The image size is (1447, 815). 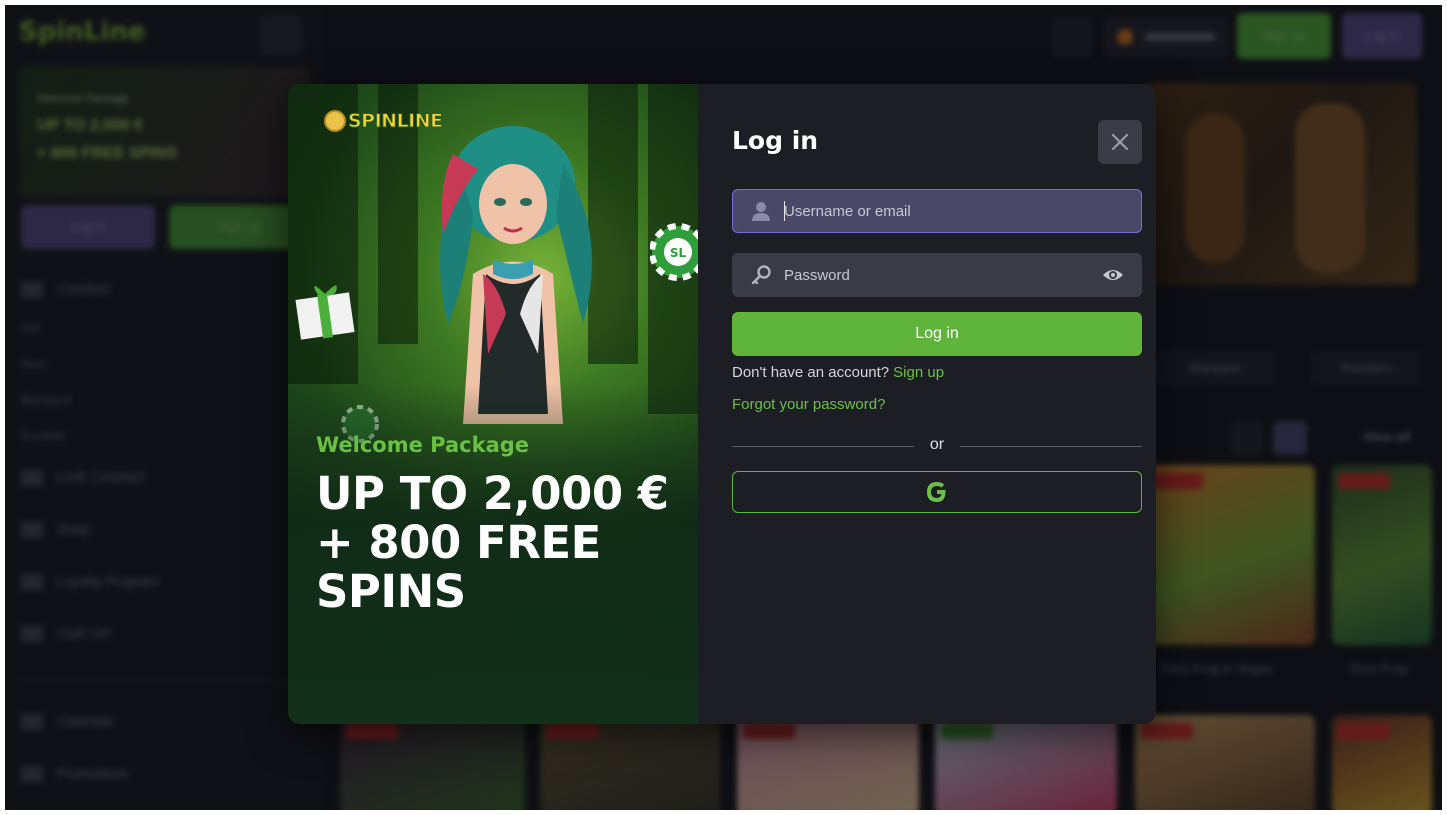 What do you see at coordinates (937, 334) in the screenshot?
I see `login-submit-button: Log in` at bounding box center [937, 334].